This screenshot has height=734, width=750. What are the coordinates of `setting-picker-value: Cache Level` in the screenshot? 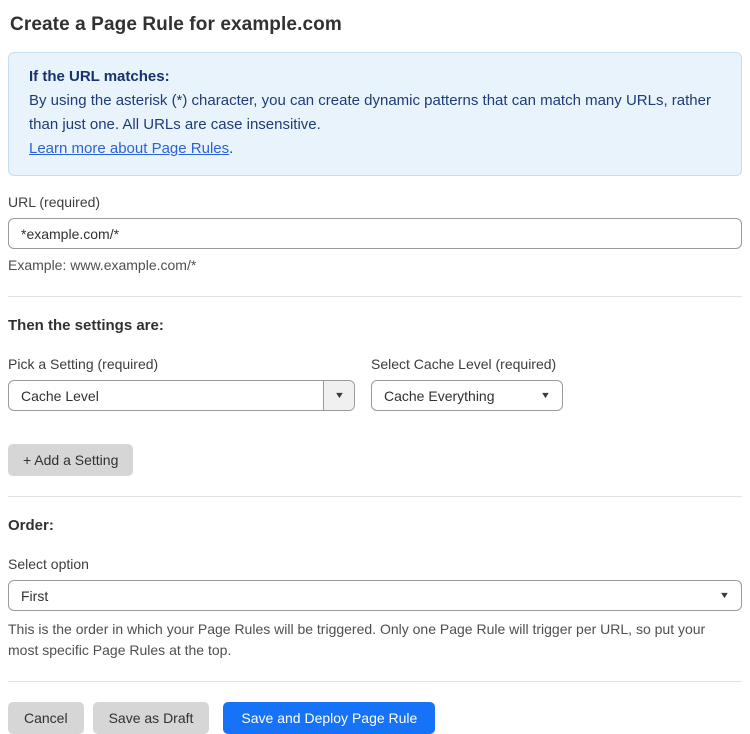 It's located at (60, 395).